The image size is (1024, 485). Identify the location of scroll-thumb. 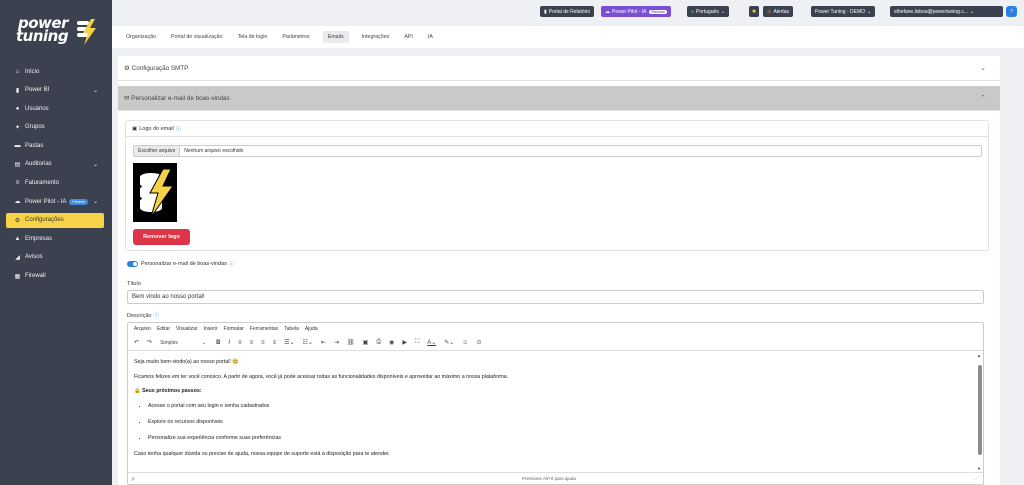
(980, 410).